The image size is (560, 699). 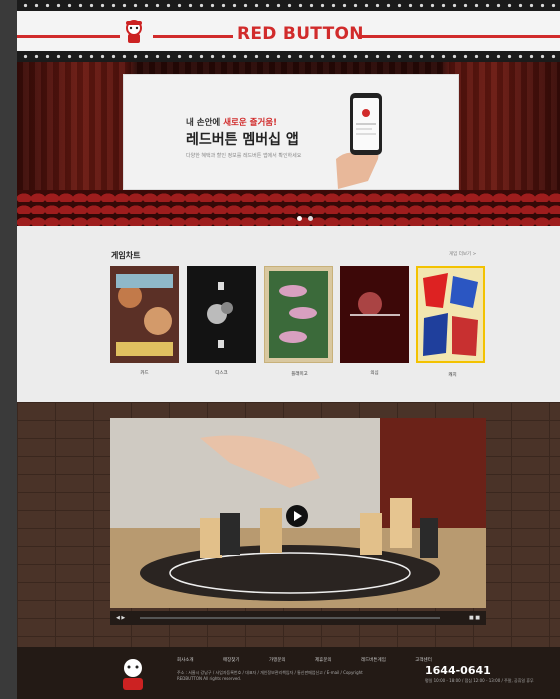 What do you see at coordinates (300, 34) in the screenshot?
I see `brand-title: RED BUTTON` at bounding box center [300, 34].